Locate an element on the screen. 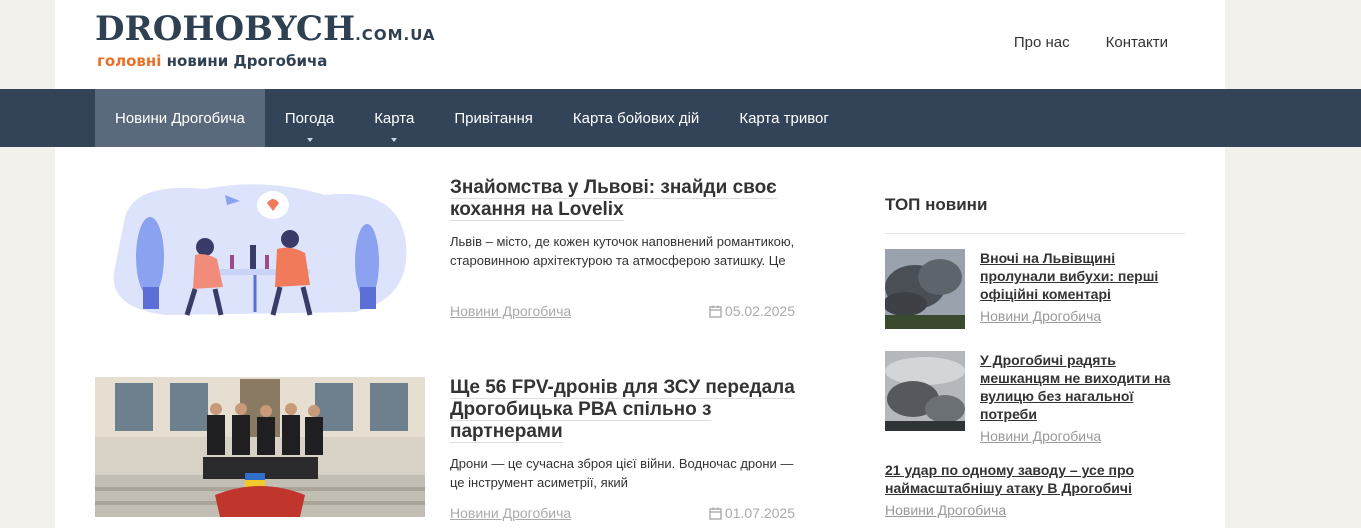  article-date: 01.07.2025 is located at coordinates (759, 513).